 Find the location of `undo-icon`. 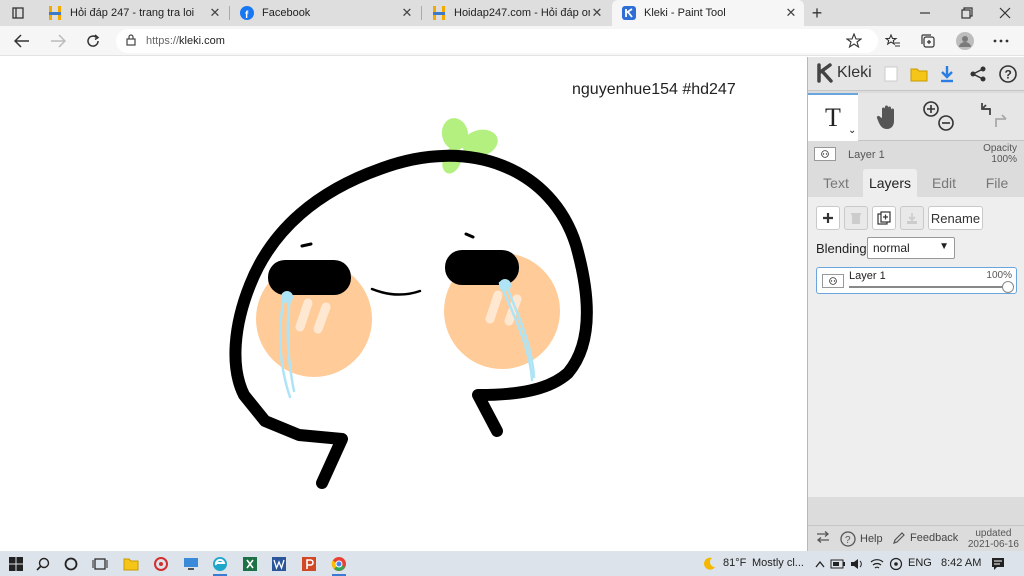

undo-icon is located at coordinates (986, 109).